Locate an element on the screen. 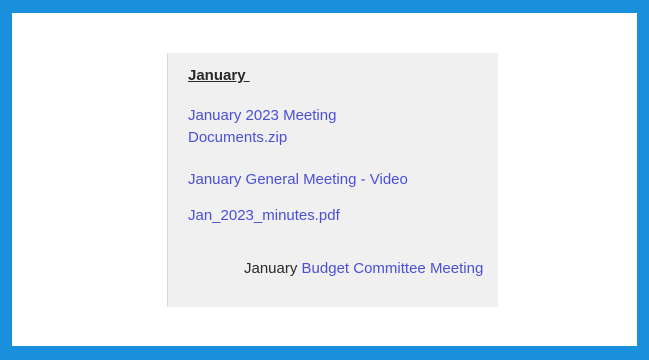 The image size is (649, 360). budget-committee-item: January Budget Committee Meeting is located at coordinates (364, 269).